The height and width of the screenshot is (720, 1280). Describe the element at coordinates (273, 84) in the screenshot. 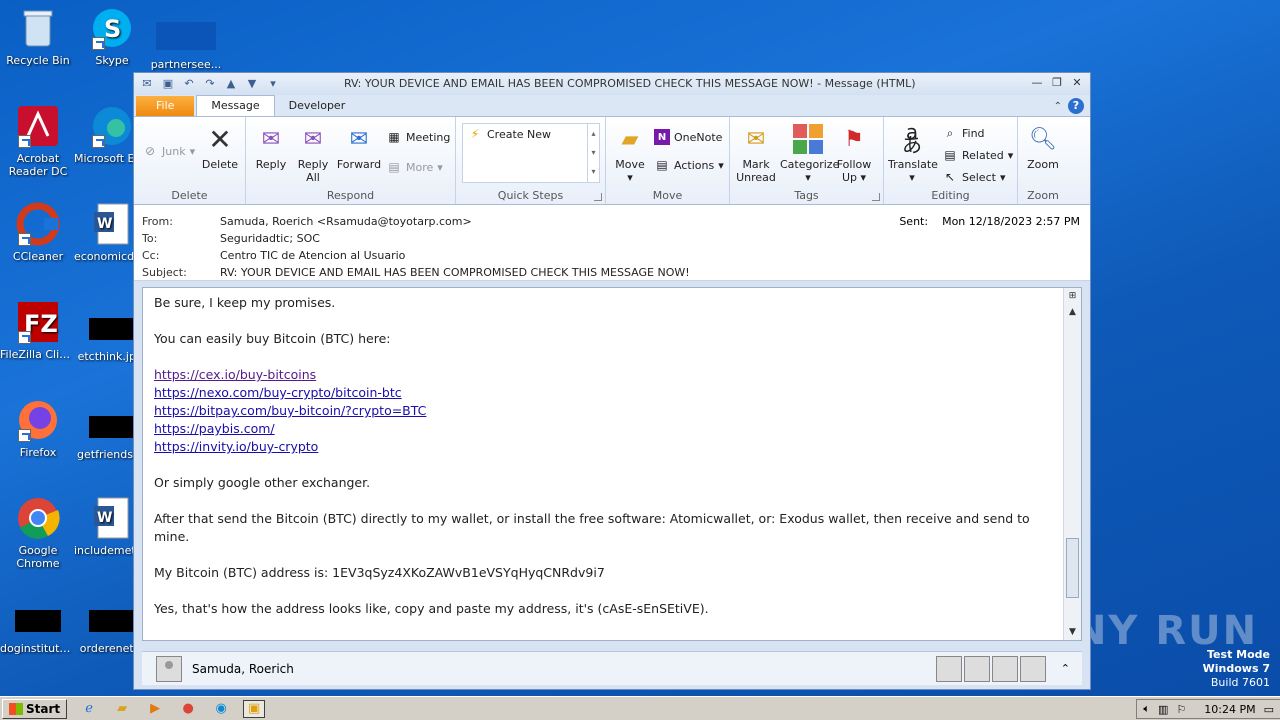

I see `customize-qat-icon: ▾` at that location.